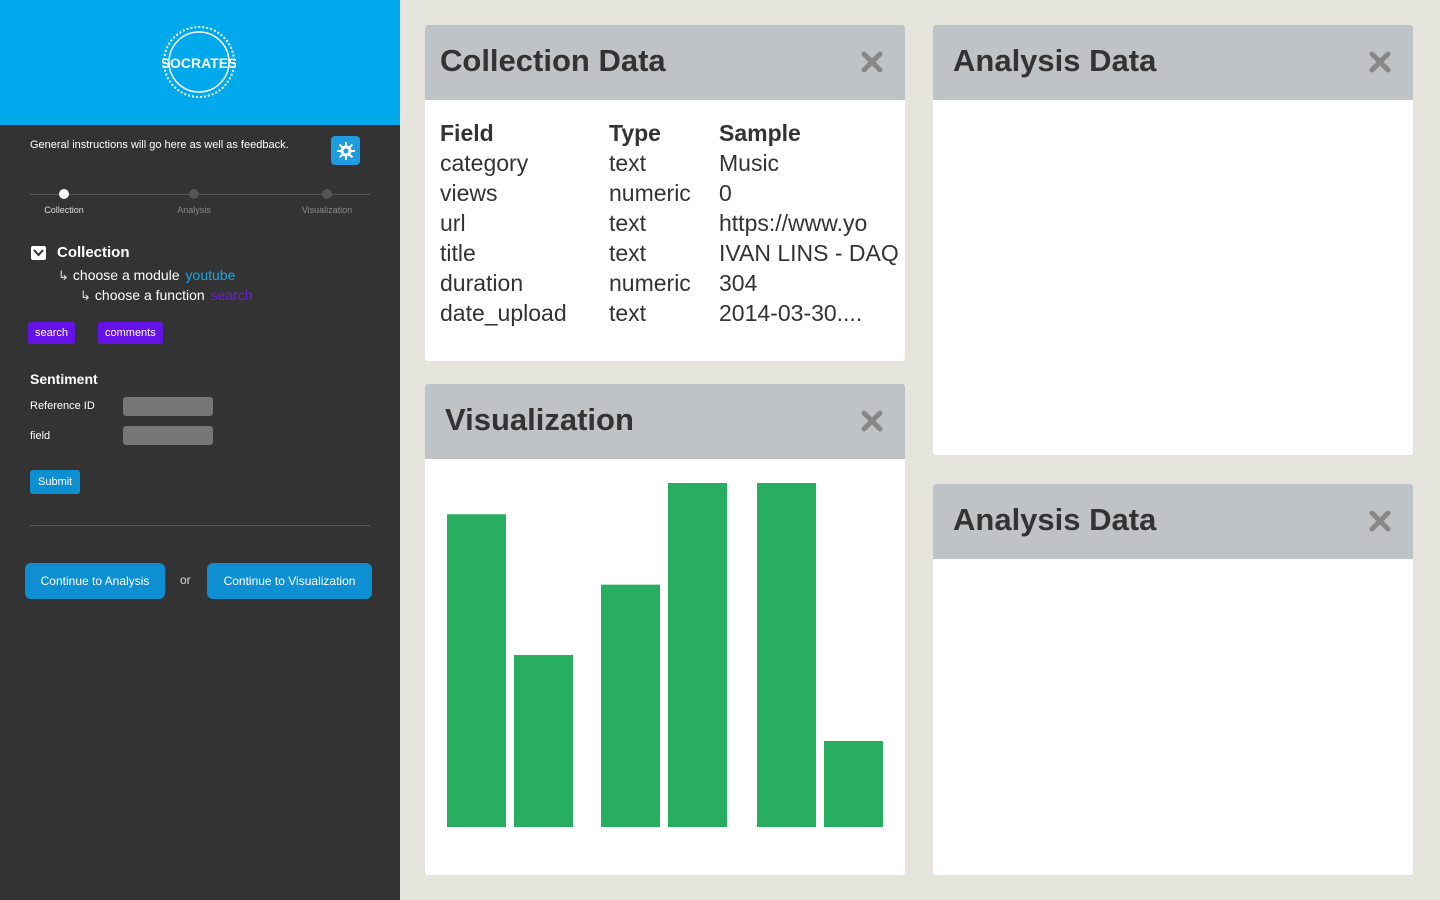 The image size is (1440, 900). Describe the element at coordinates (194, 210) in the screenshot. I see `step-label: Analysis` at that location.